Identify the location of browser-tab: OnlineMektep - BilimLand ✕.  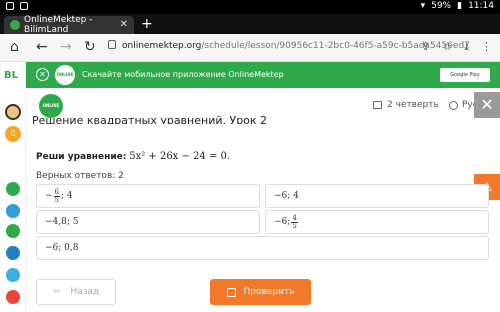
(69, 25).